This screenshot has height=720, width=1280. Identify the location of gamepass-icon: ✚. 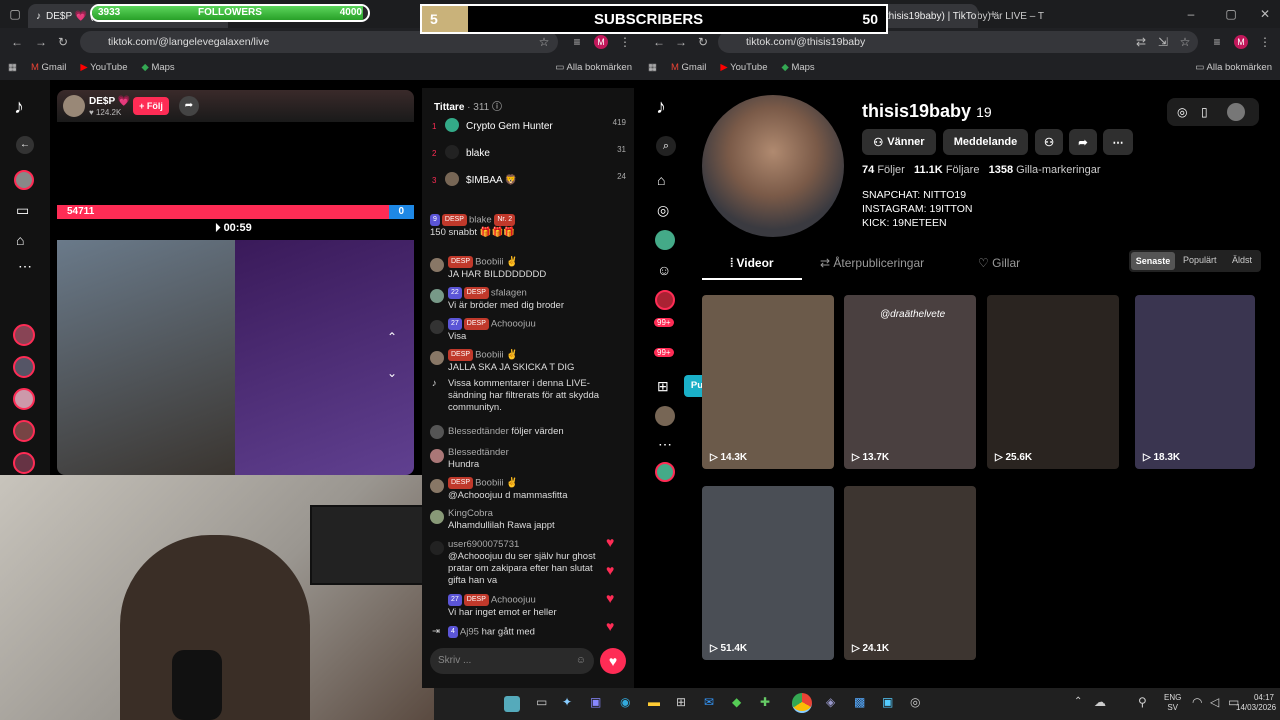
(765, 702).